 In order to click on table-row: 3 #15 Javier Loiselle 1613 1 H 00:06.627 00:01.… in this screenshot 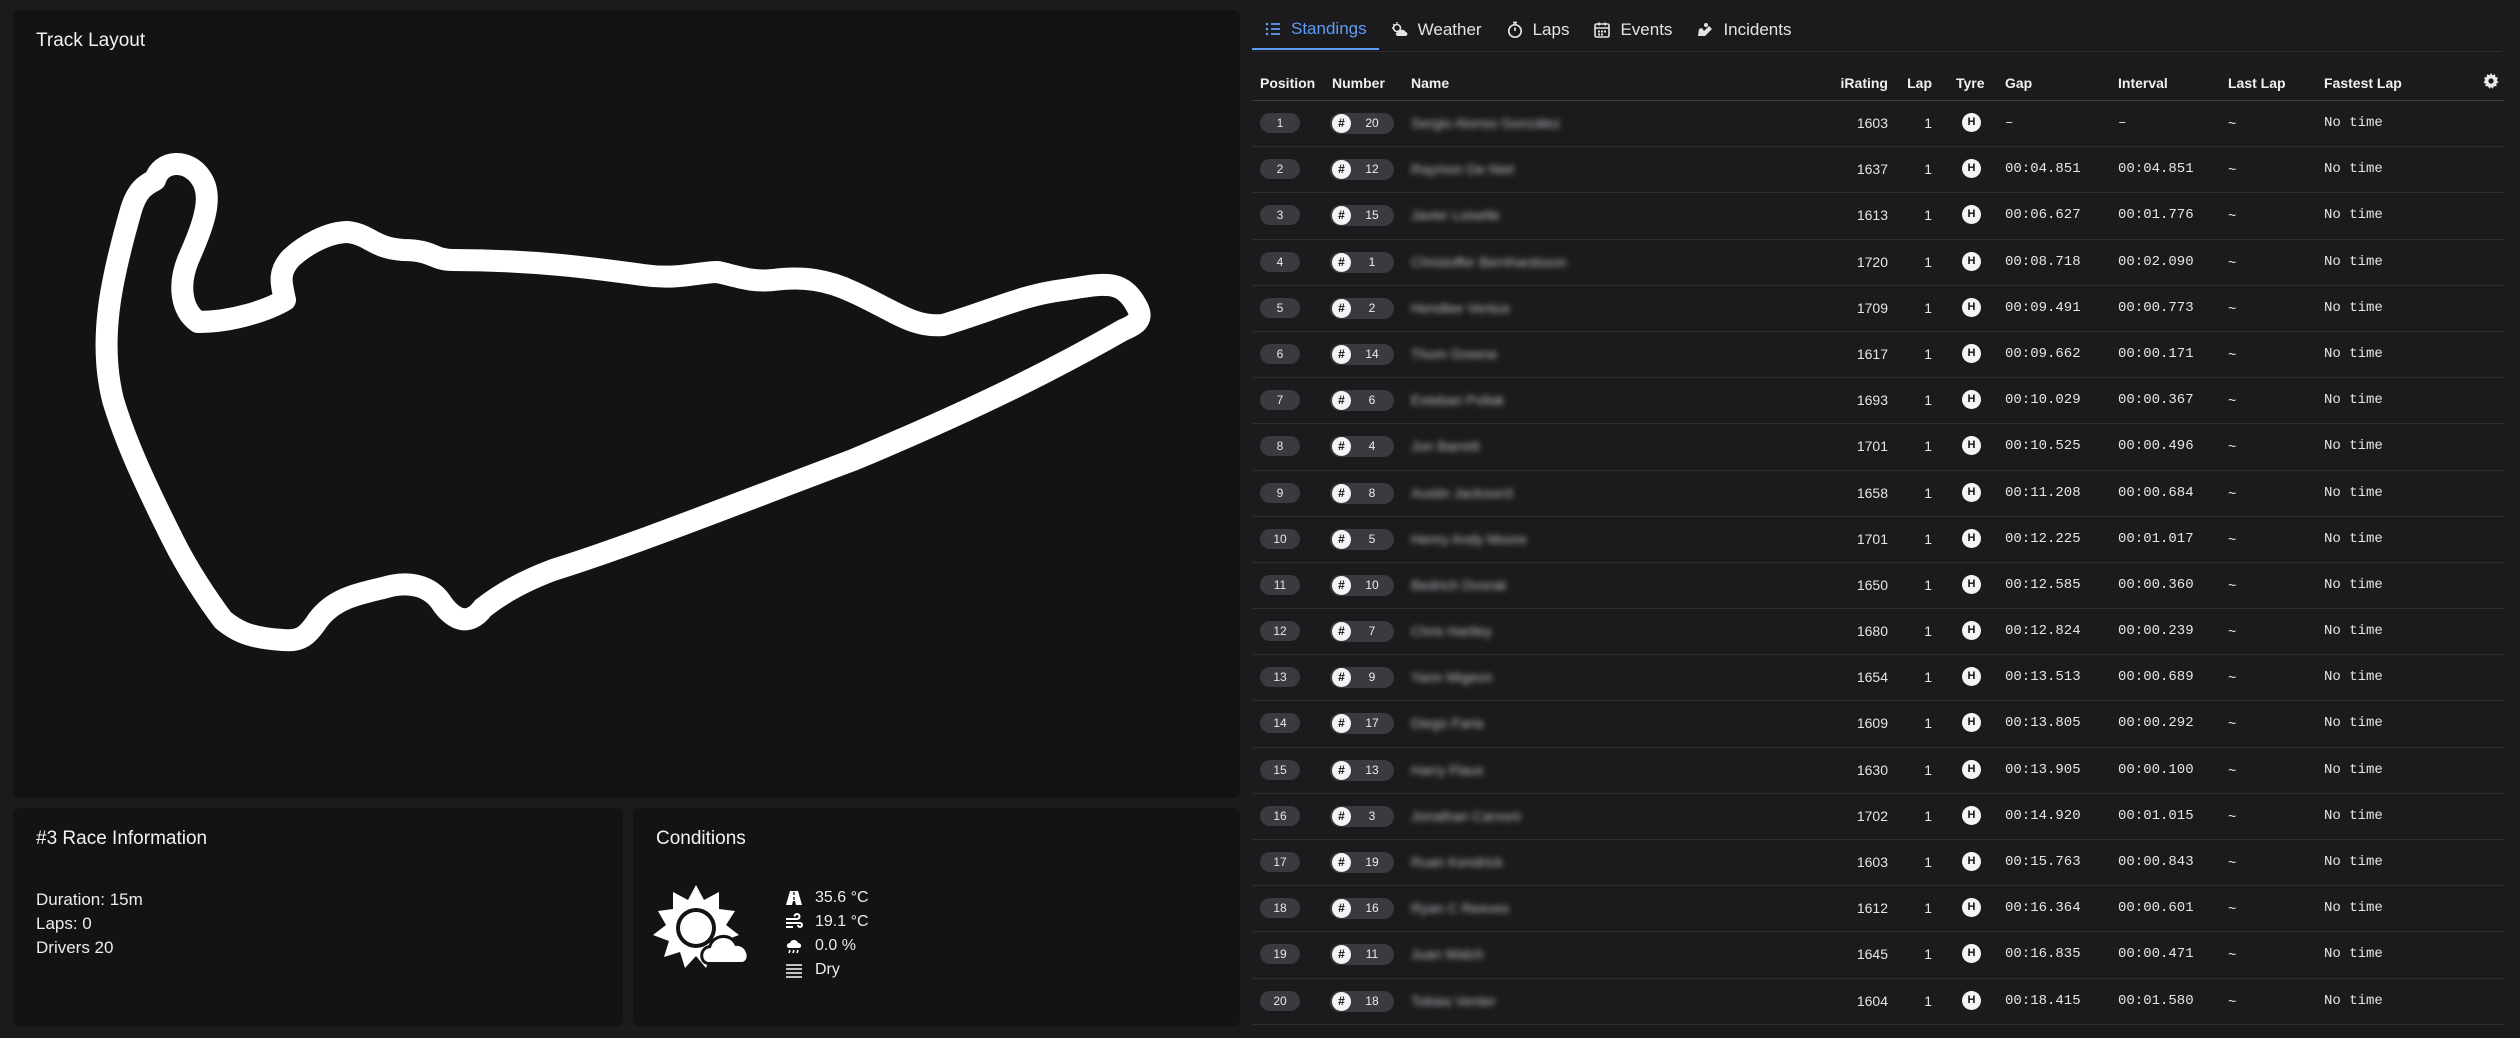, I will do `click(1878, 216)`.